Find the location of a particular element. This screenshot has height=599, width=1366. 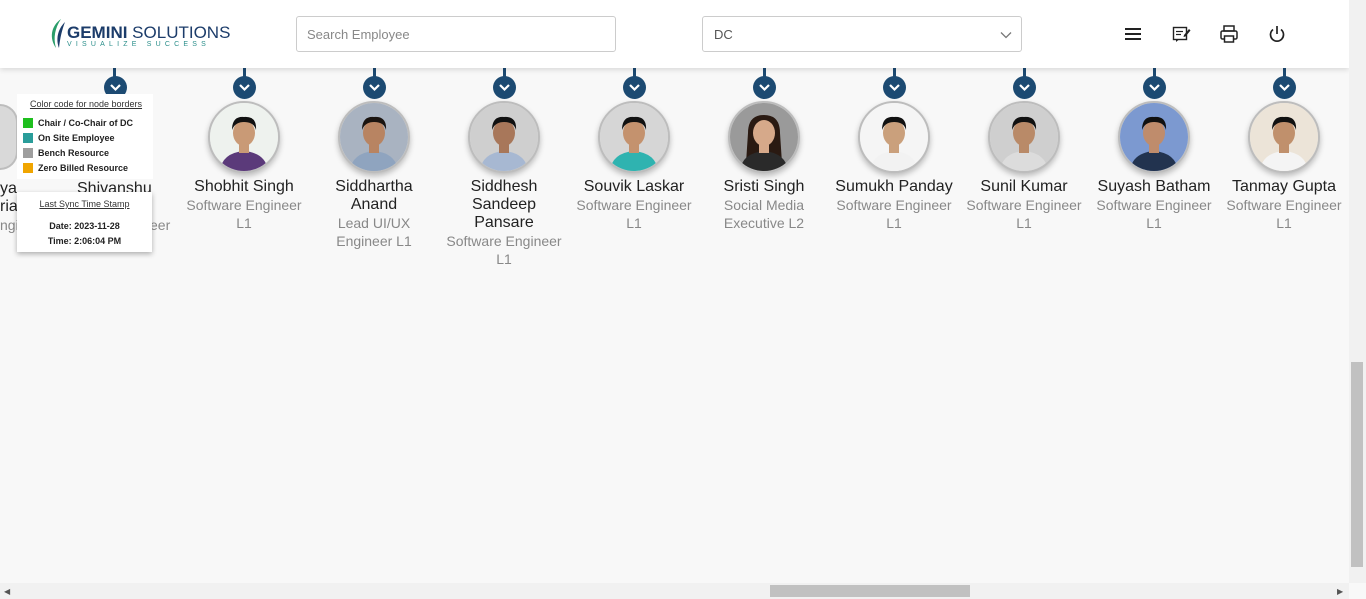

top-header: GEMINI SOLUTIONS VISUALIZE SUCCESS DC is located at coordinates (674, 34).